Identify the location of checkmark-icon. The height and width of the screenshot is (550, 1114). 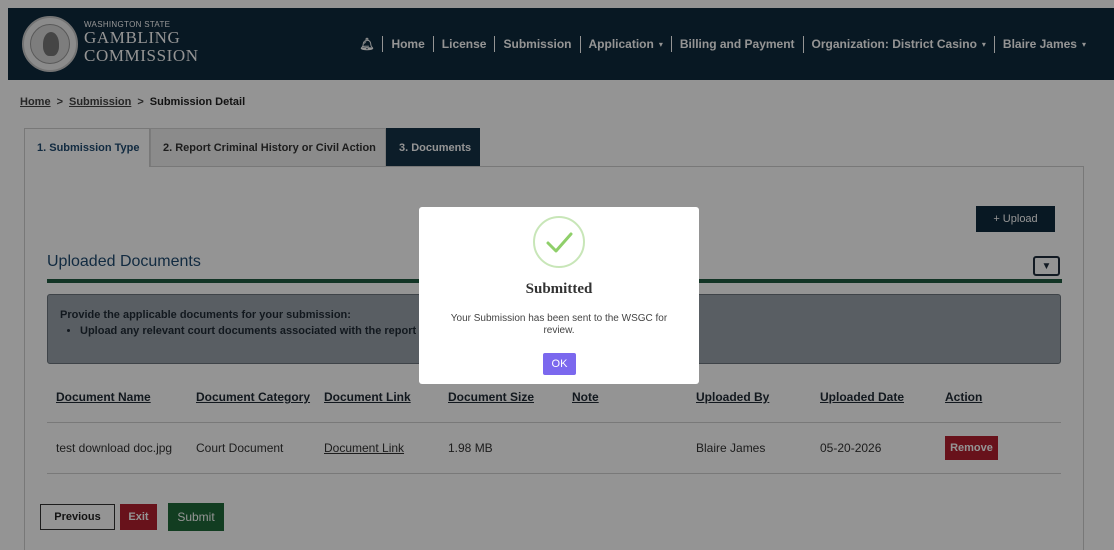
(559, 242).